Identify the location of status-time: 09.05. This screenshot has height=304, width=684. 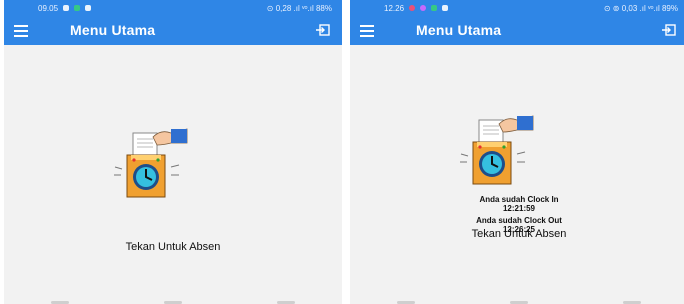
(48, 8).